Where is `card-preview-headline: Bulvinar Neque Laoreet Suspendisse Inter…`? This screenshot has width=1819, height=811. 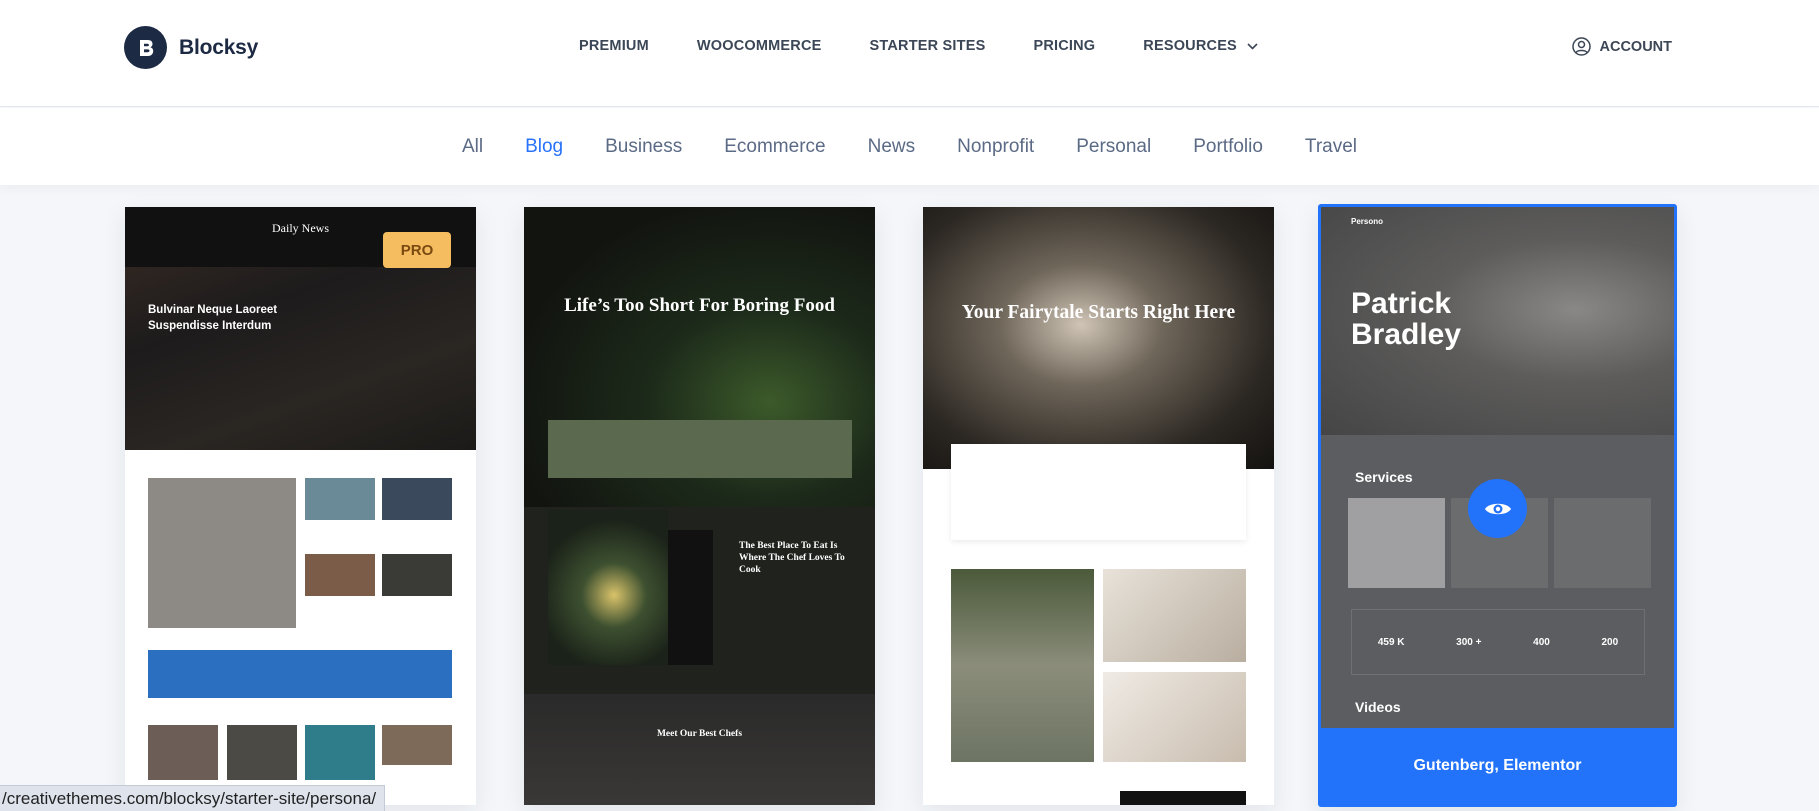
card-preview-headline: Bulvinar Neque Laoreet Suspendisse Inter… is located at coordinates (213, 318).